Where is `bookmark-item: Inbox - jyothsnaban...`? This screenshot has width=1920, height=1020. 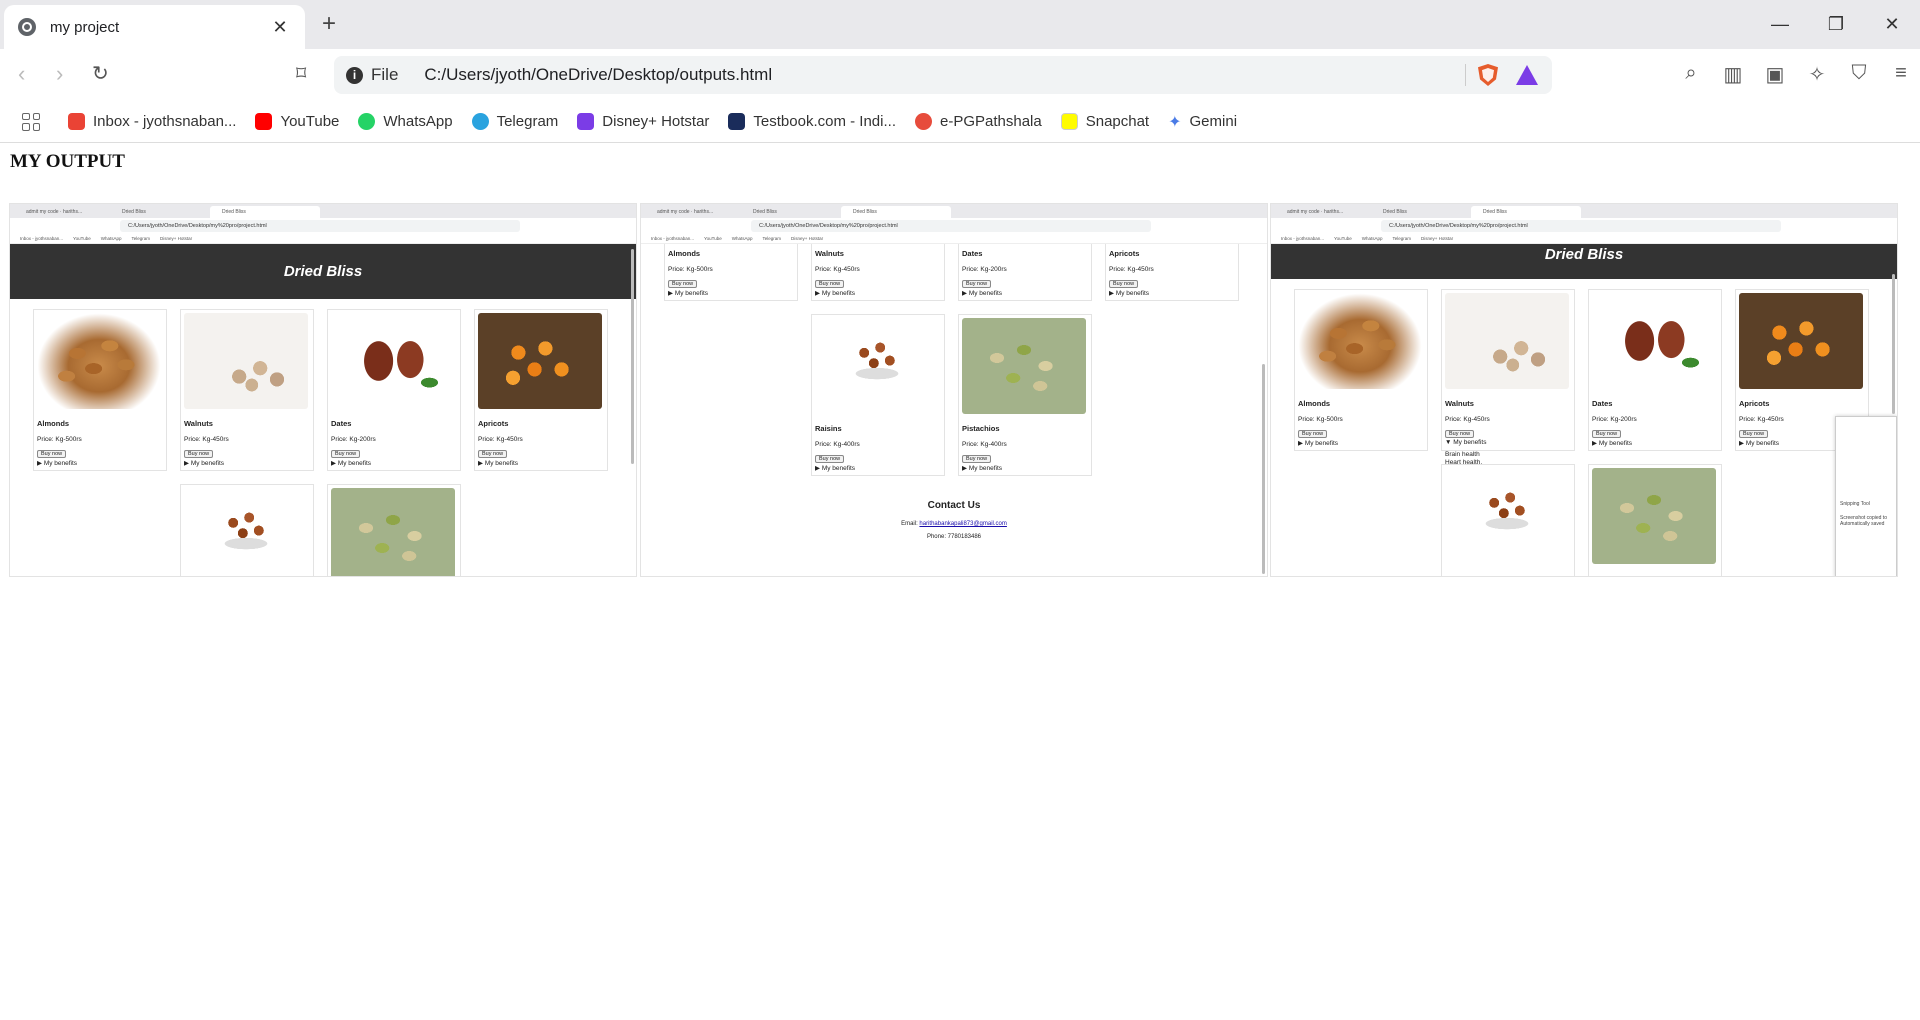
bookmark-item: Inbox - jyothsnaban... is located at coordinates (152, 121).